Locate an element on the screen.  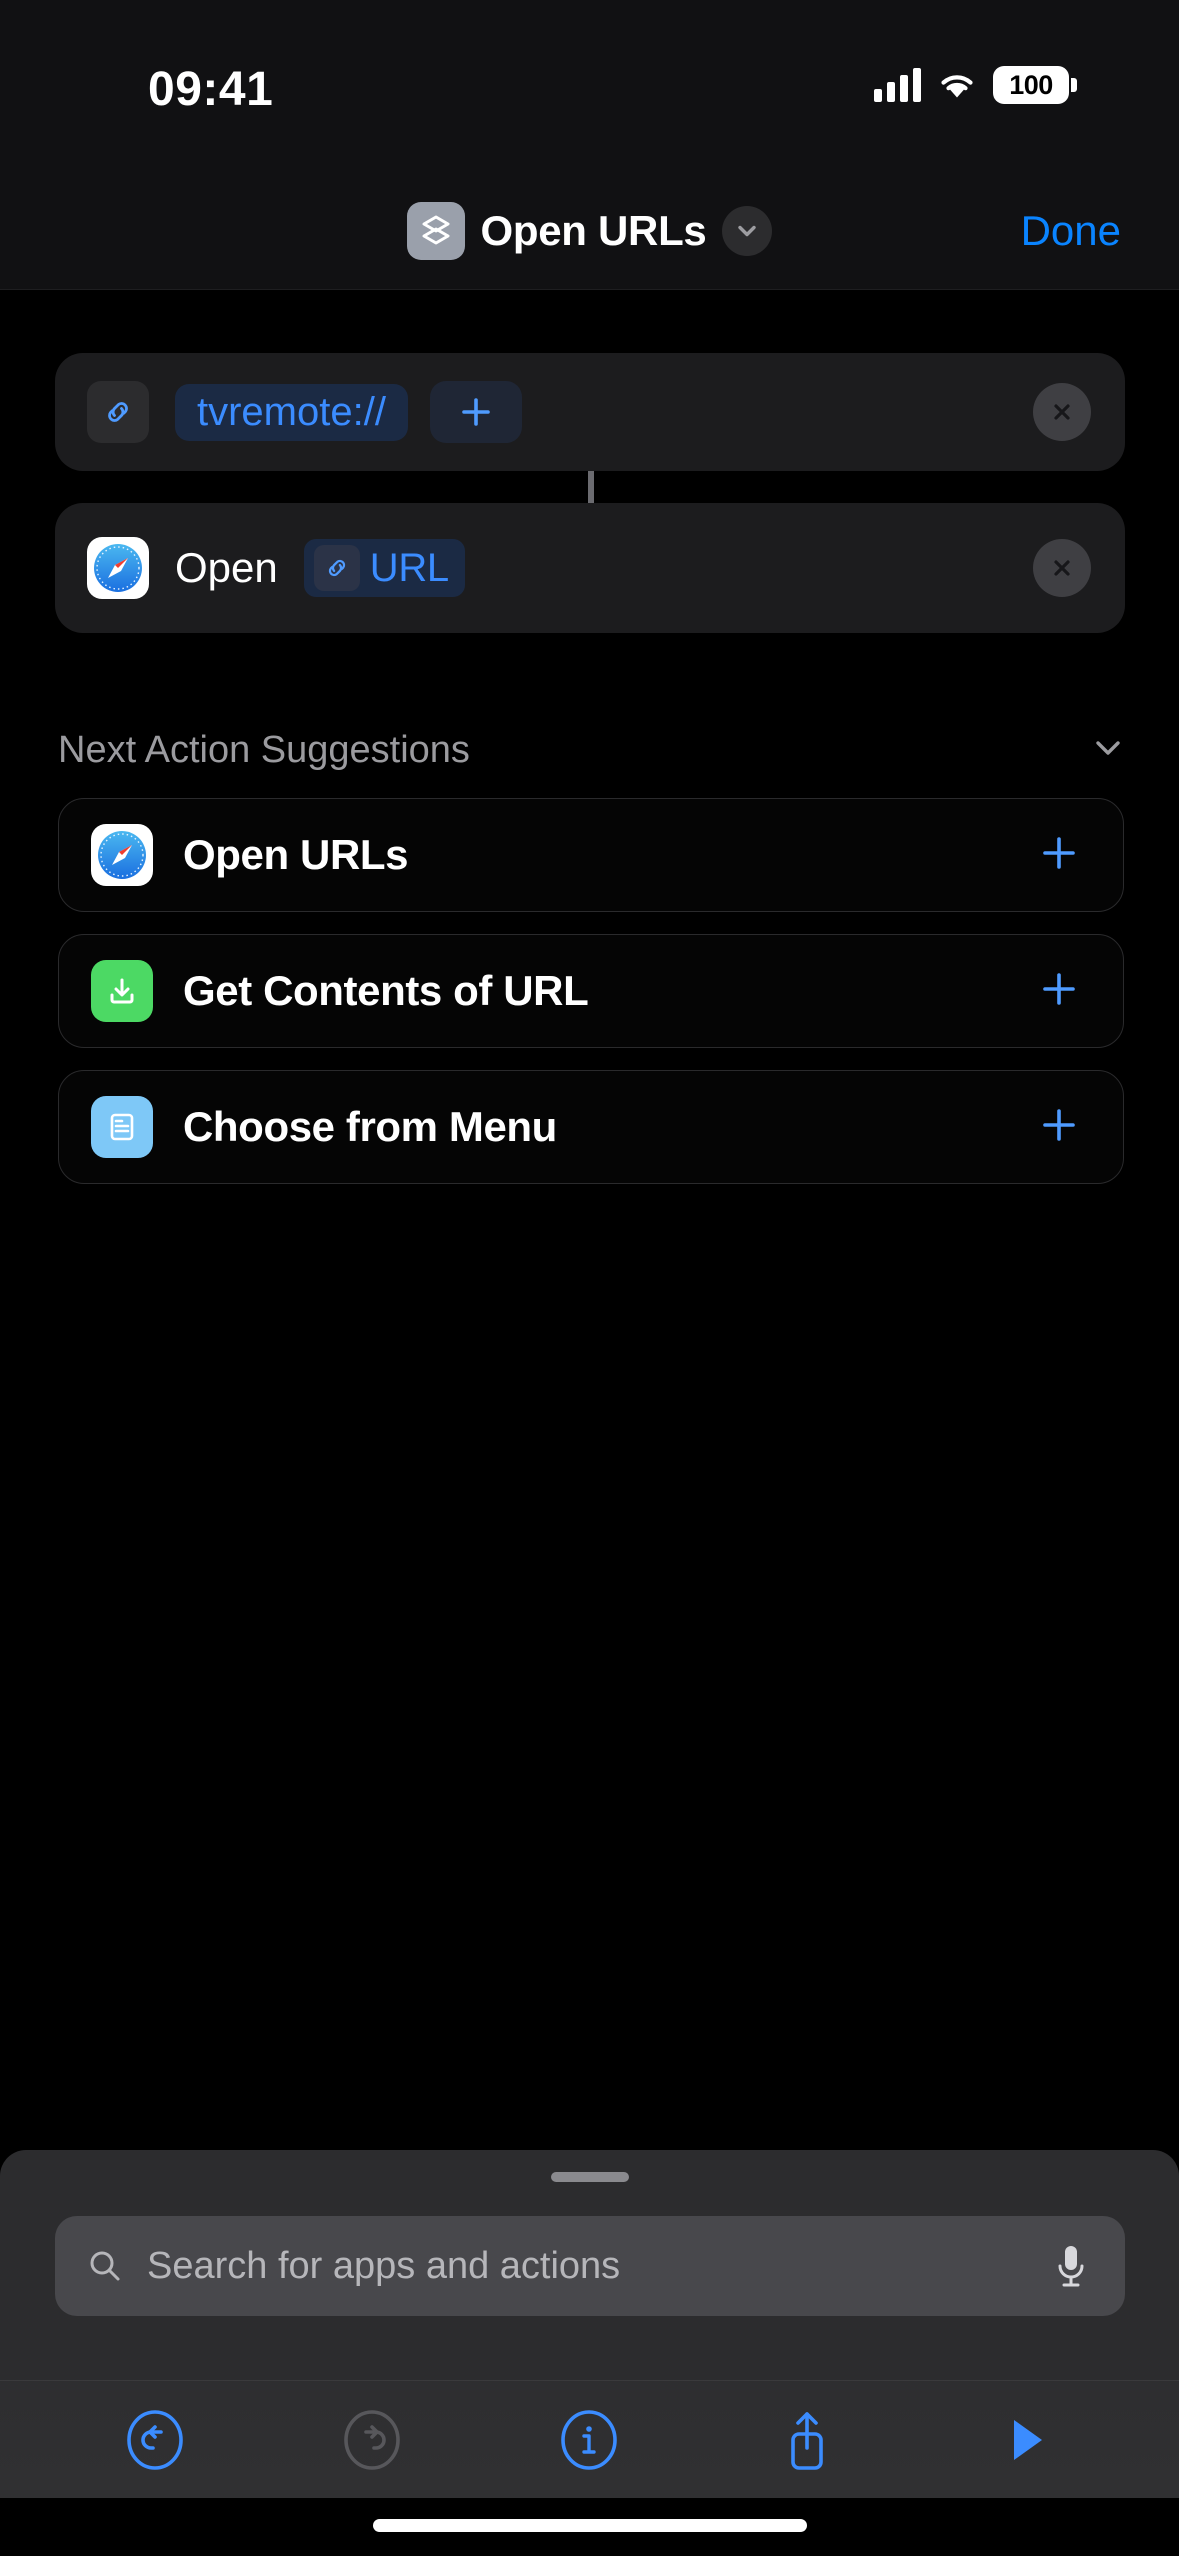
editor-toolbar is located at coordinates (589, 2439).